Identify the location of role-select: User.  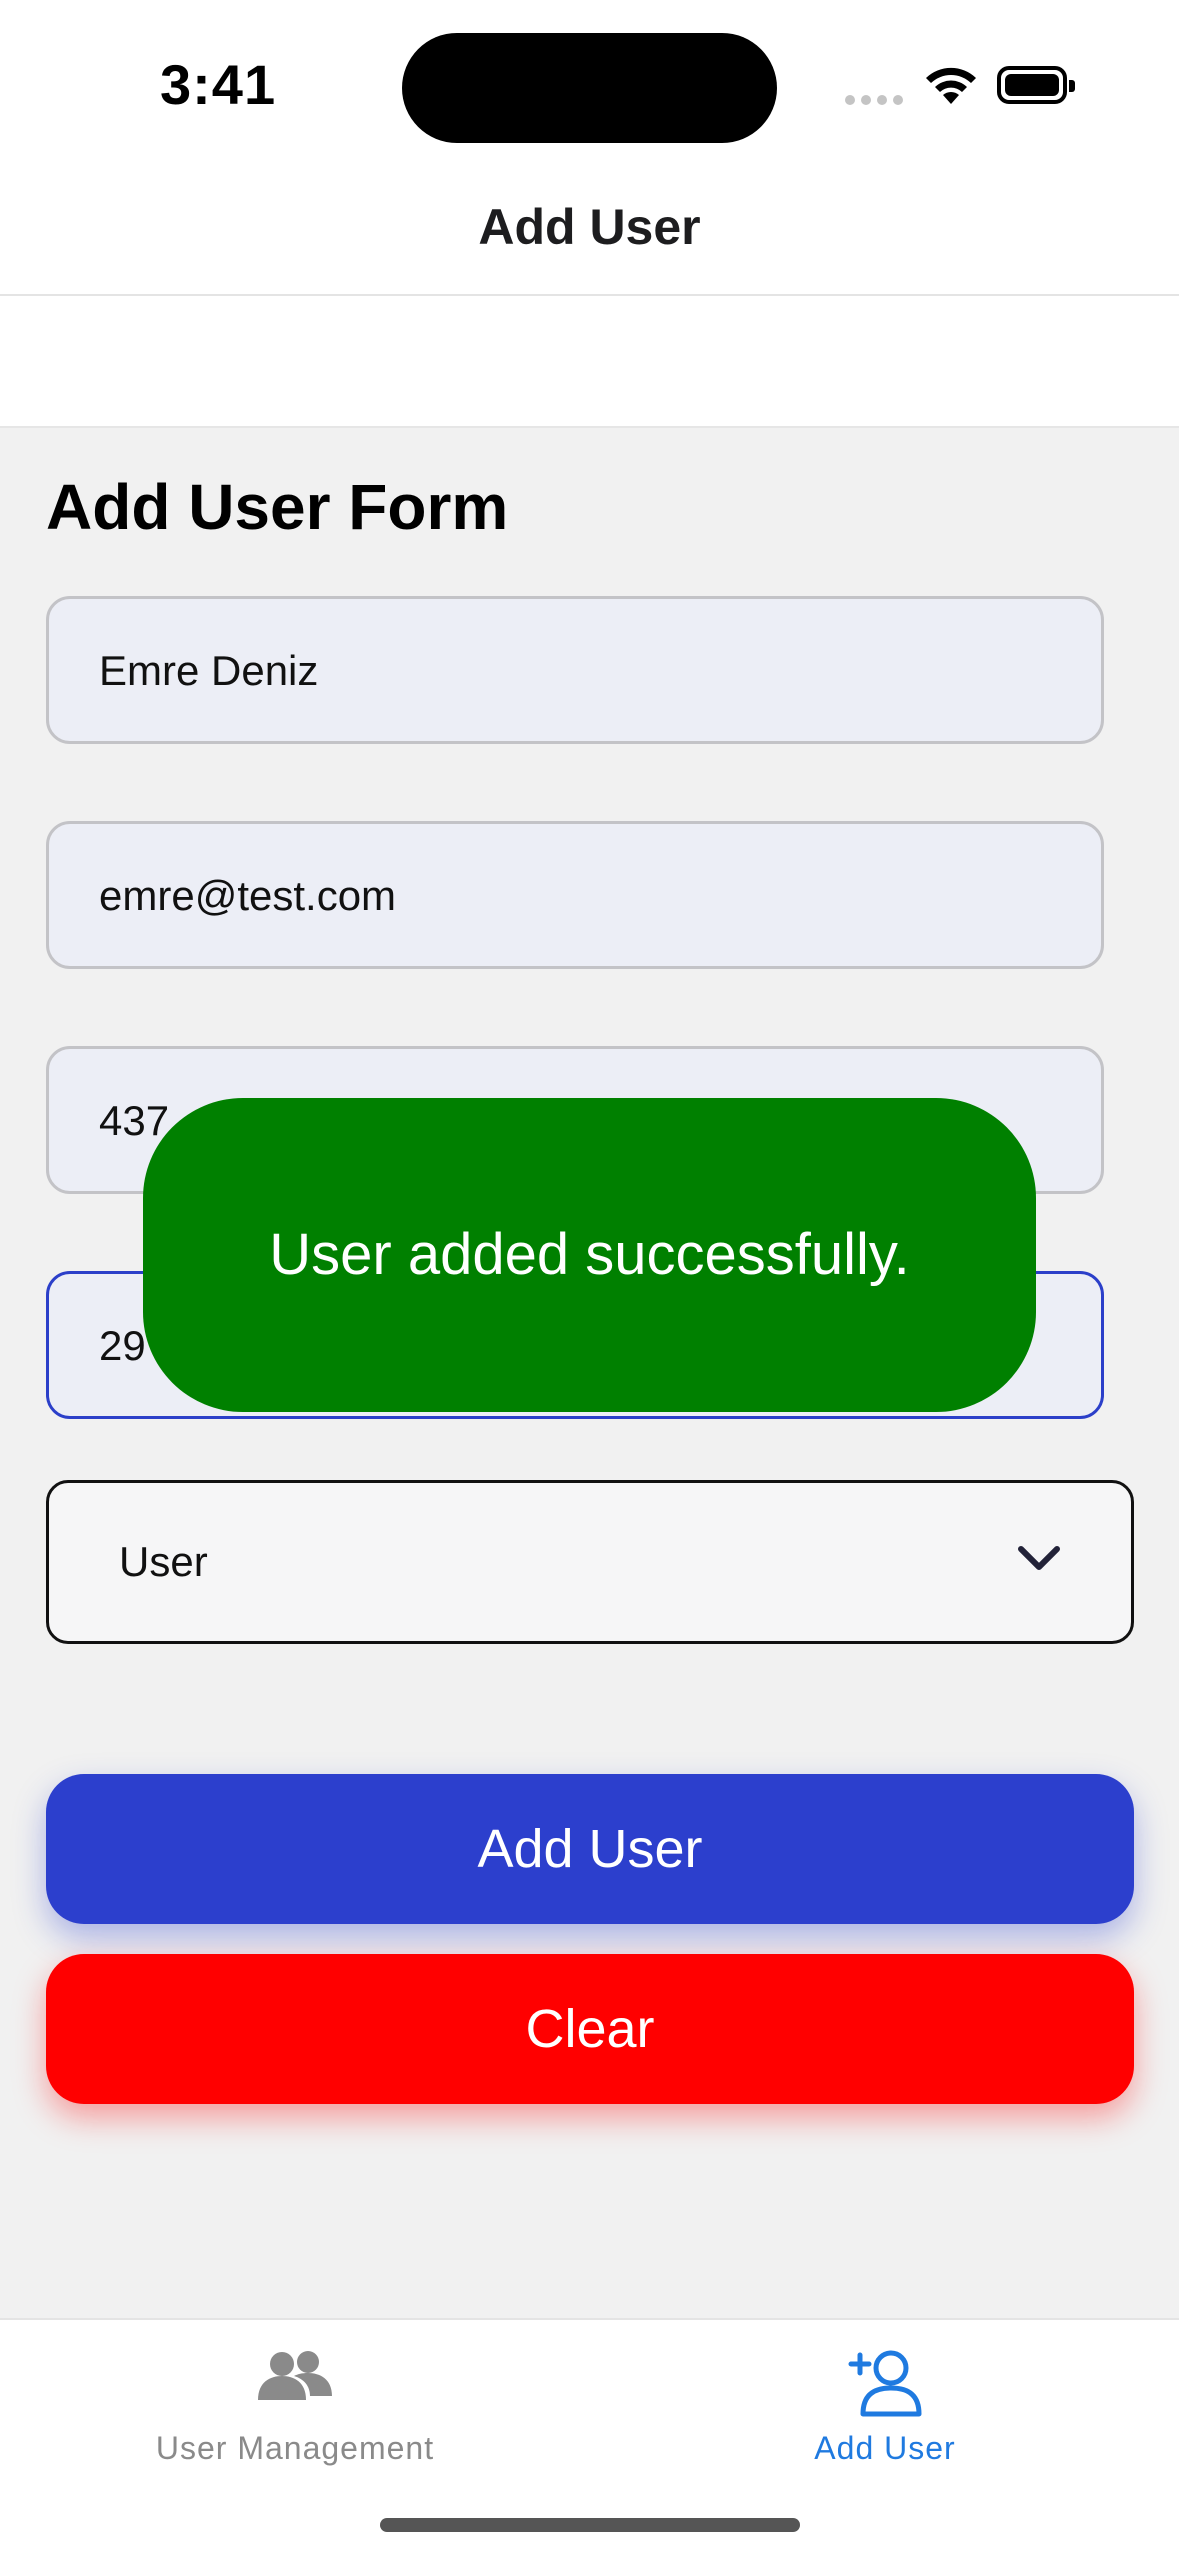
(590, 1562).